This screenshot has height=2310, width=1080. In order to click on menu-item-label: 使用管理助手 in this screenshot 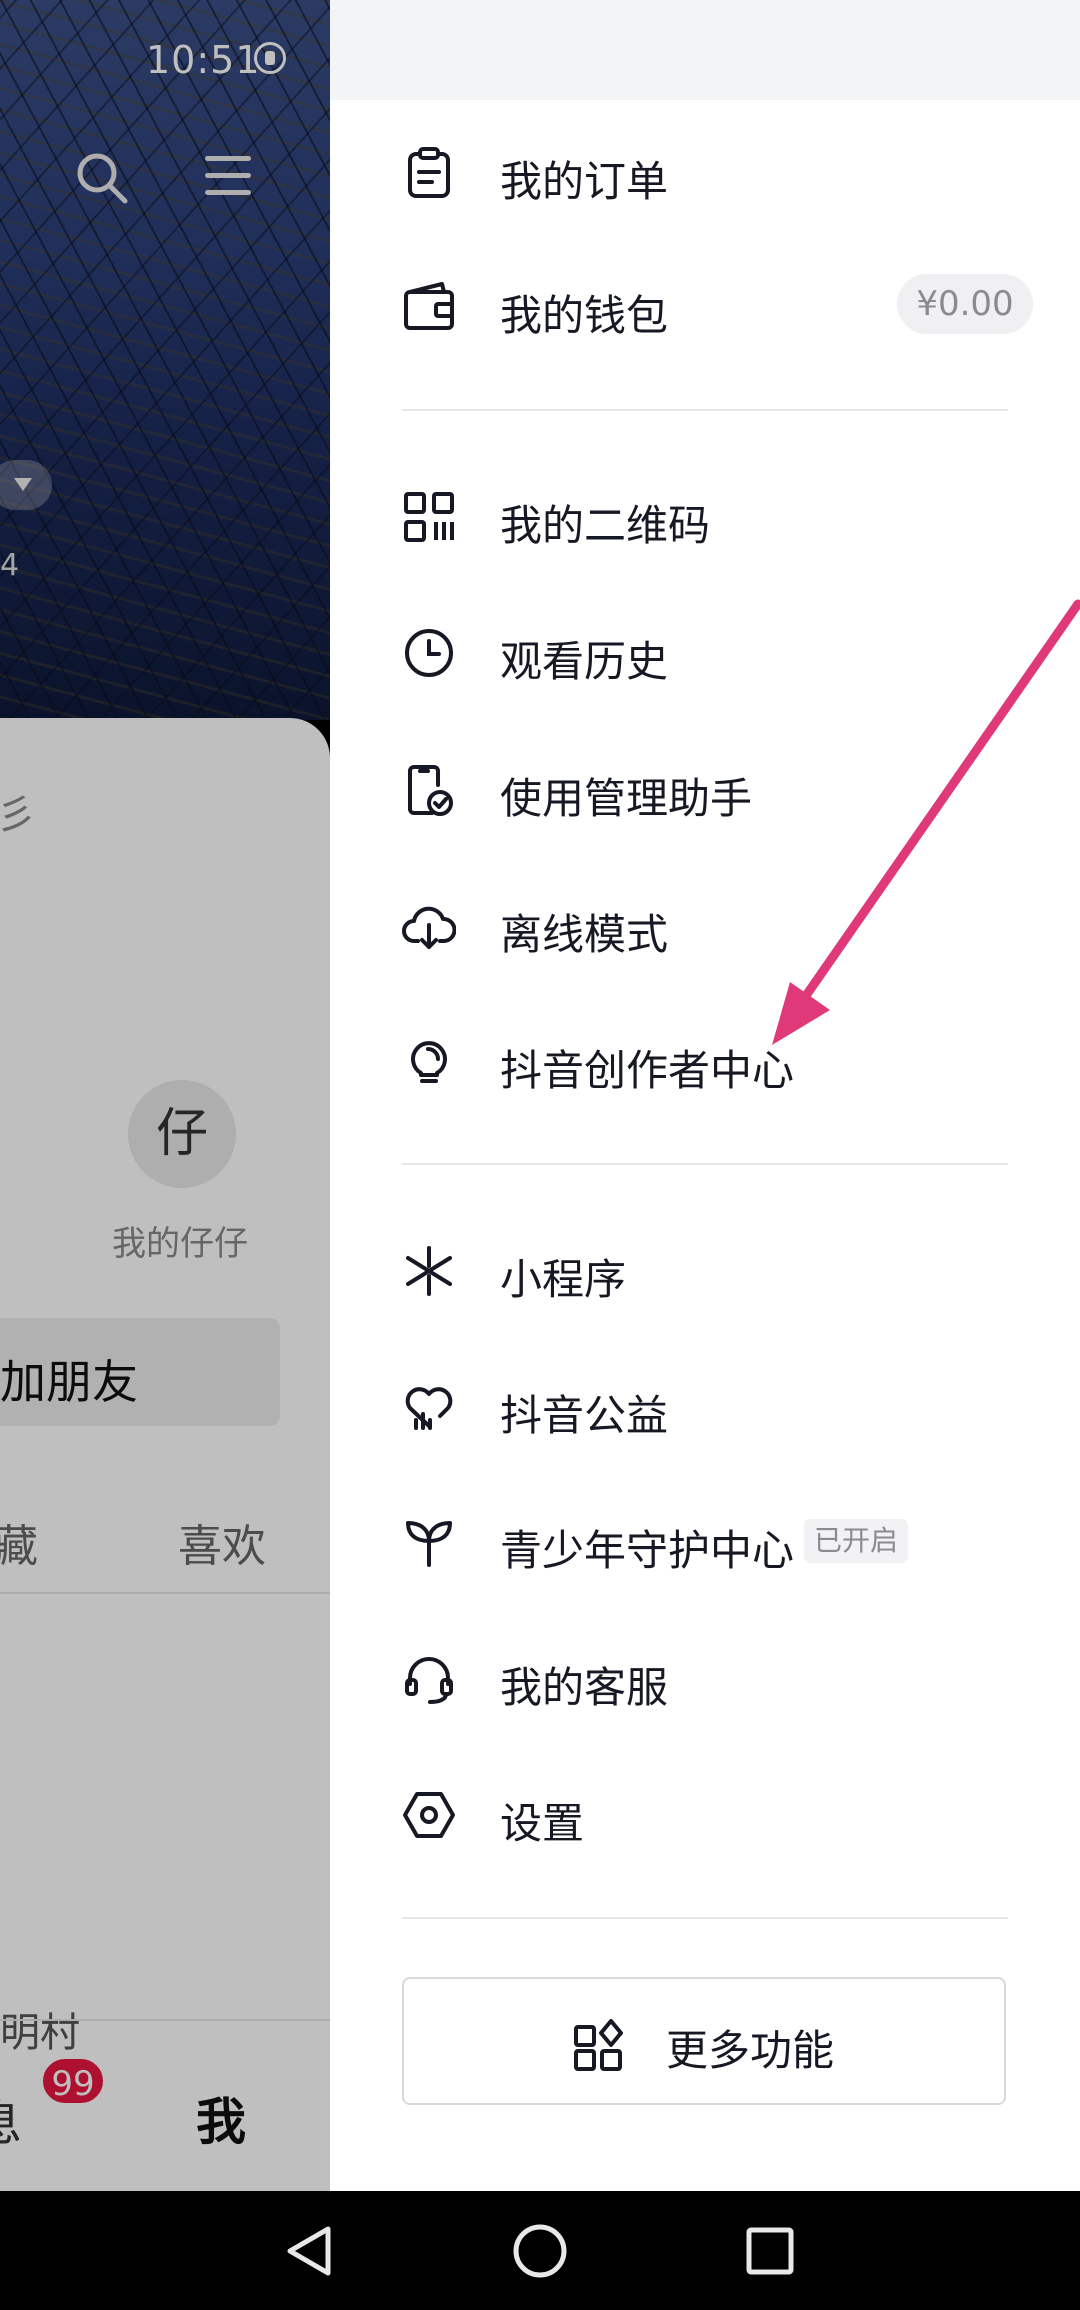, I will do `click(626, 798)`.